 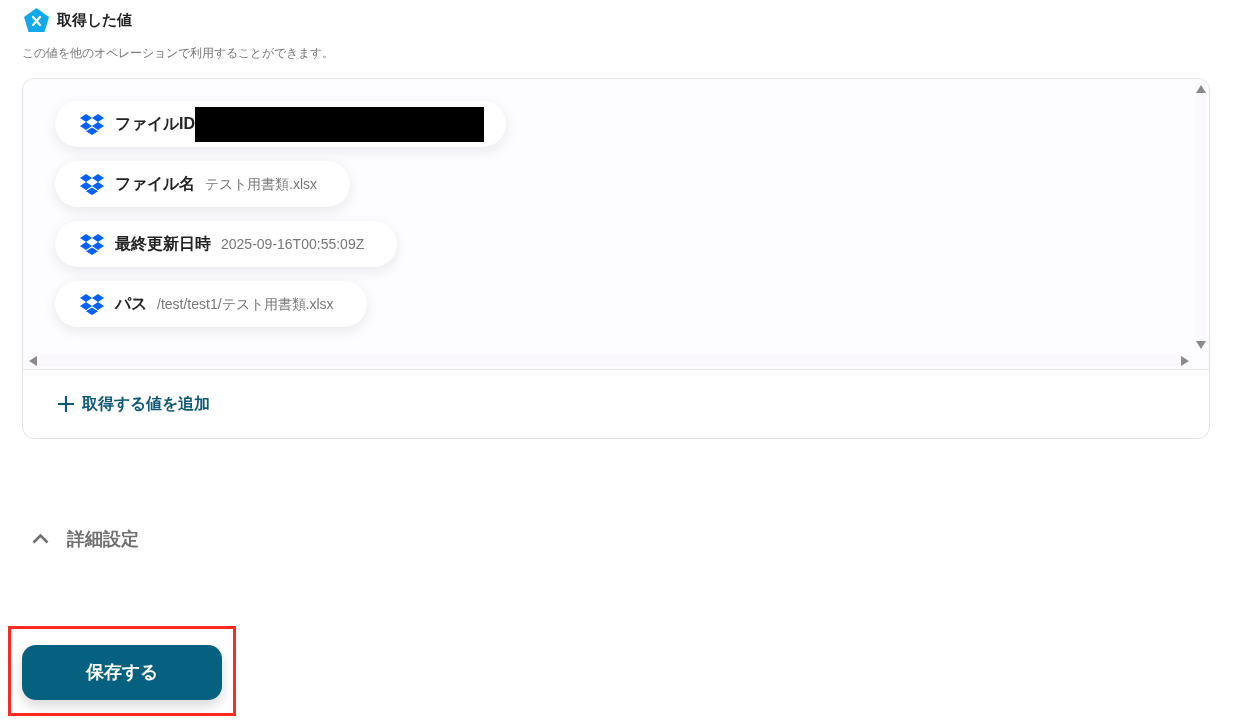 I want to click on pentagon-x-icon, so click(x=36, y=20).